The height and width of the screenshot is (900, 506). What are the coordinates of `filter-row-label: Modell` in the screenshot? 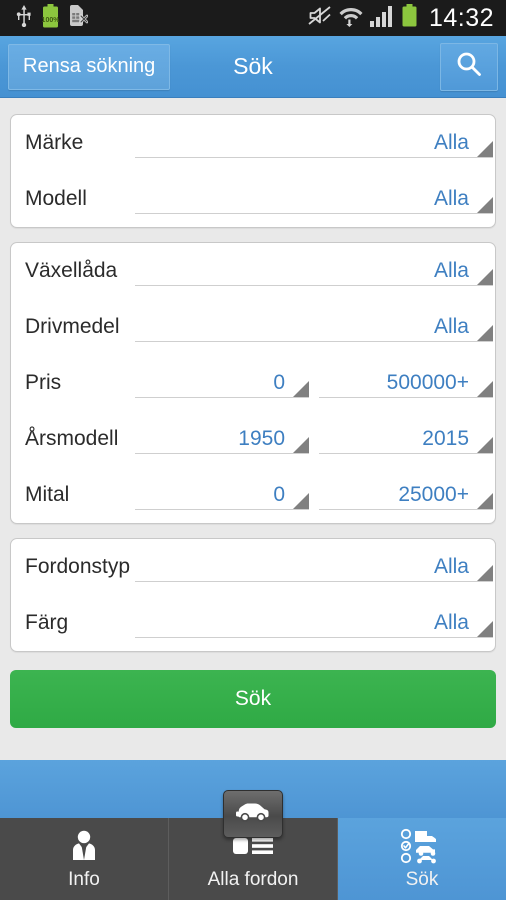 It's located at (56, 198).